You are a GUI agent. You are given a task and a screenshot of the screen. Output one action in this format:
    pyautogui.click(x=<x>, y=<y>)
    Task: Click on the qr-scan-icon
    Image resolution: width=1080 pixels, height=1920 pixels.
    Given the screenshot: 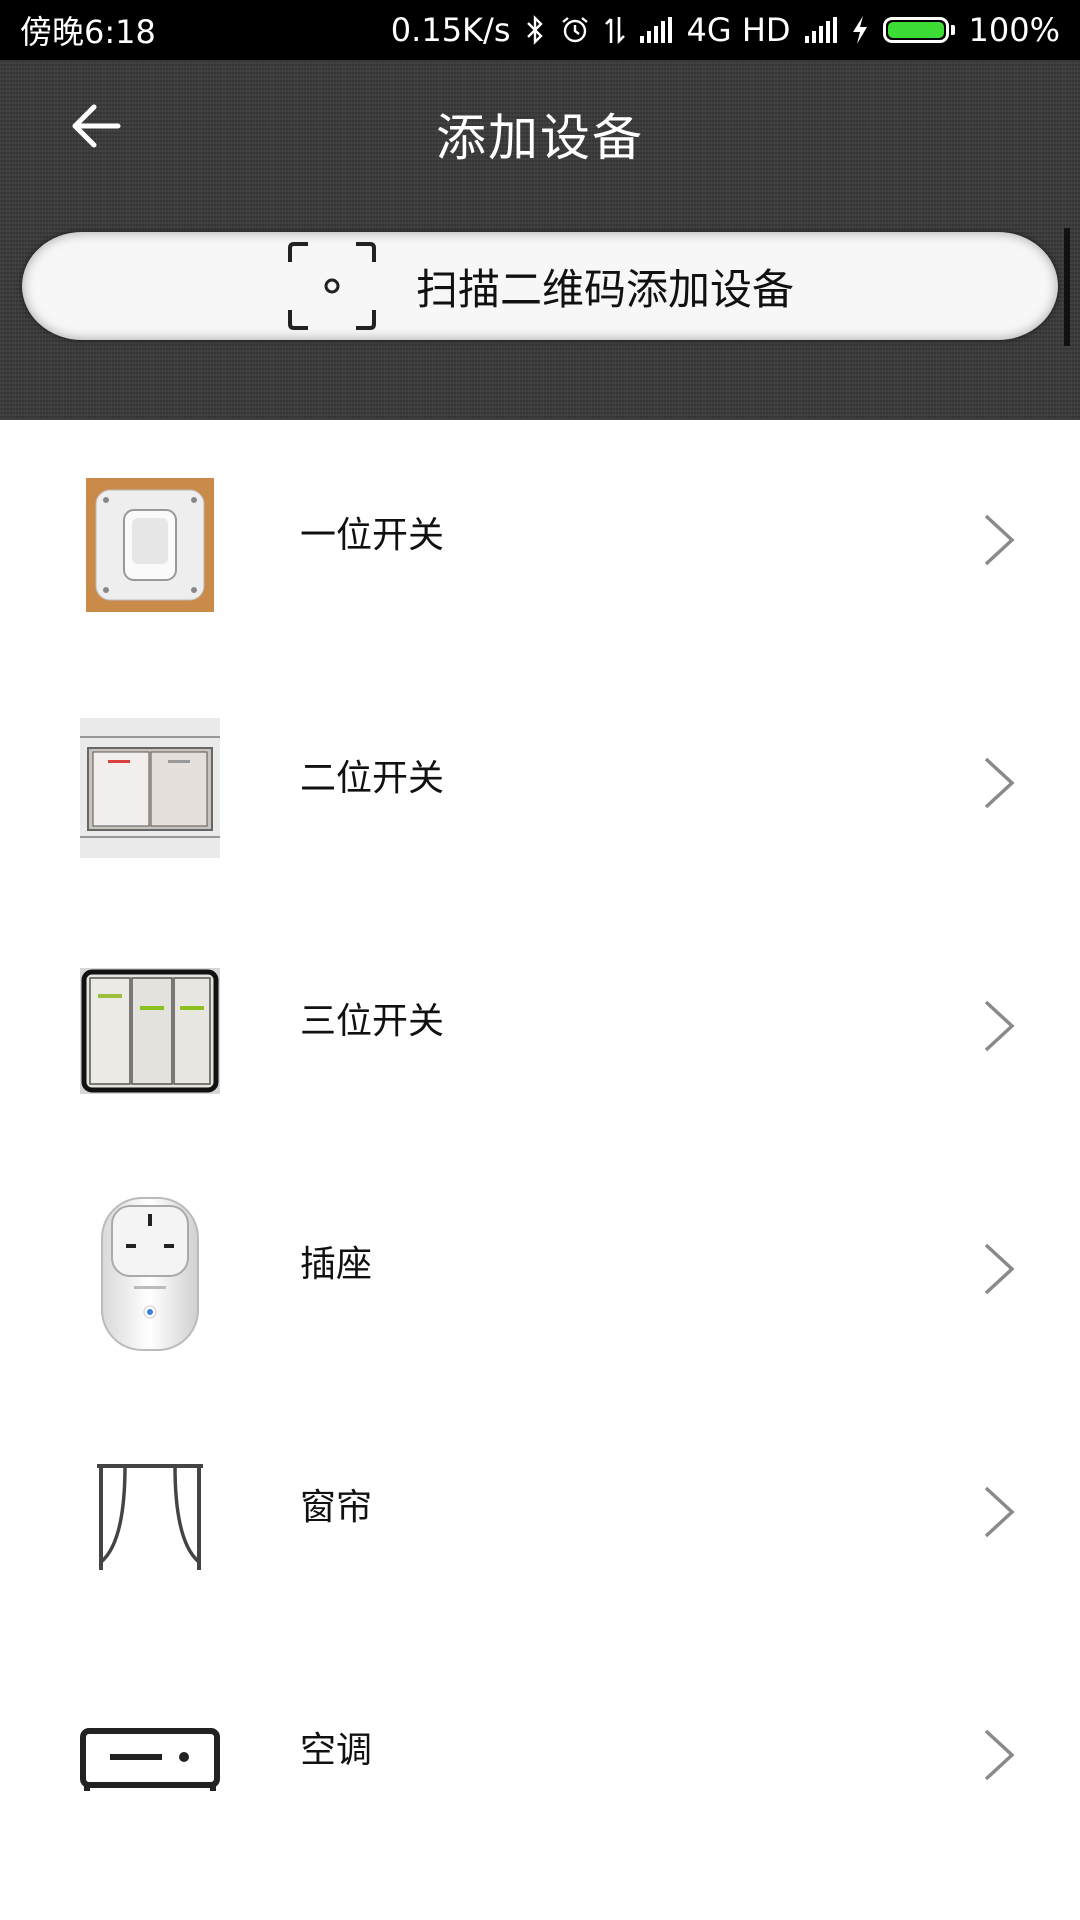 What is the action you would take?
    pyautogui.click(x=332, y=286)
    